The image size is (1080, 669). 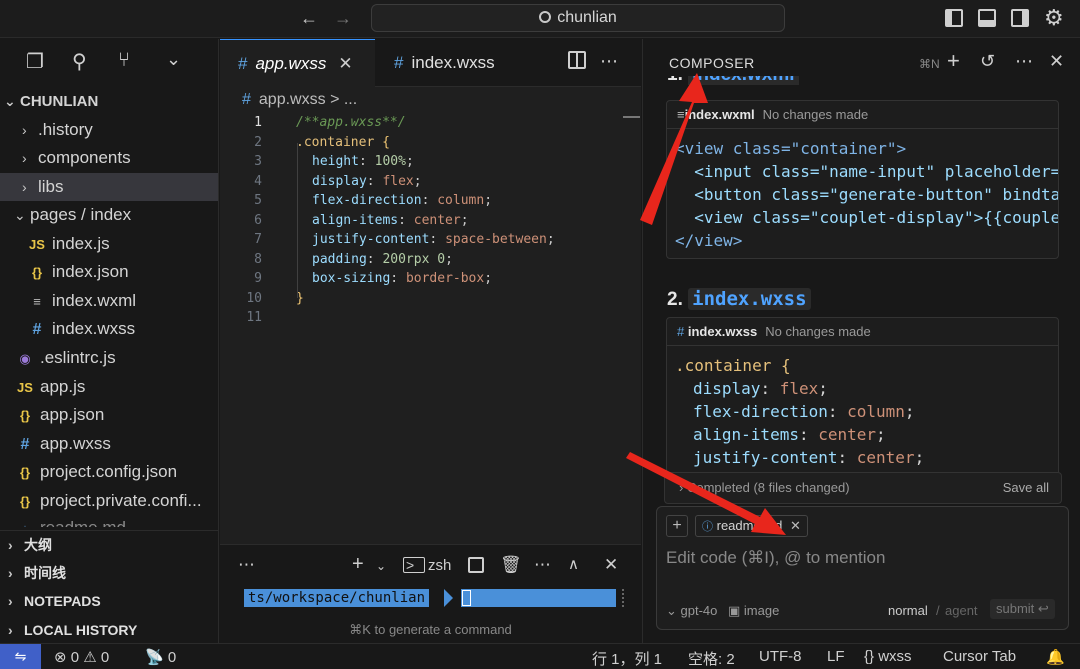 I want to click on mode-normal: normal, so click(x=908, y=610).